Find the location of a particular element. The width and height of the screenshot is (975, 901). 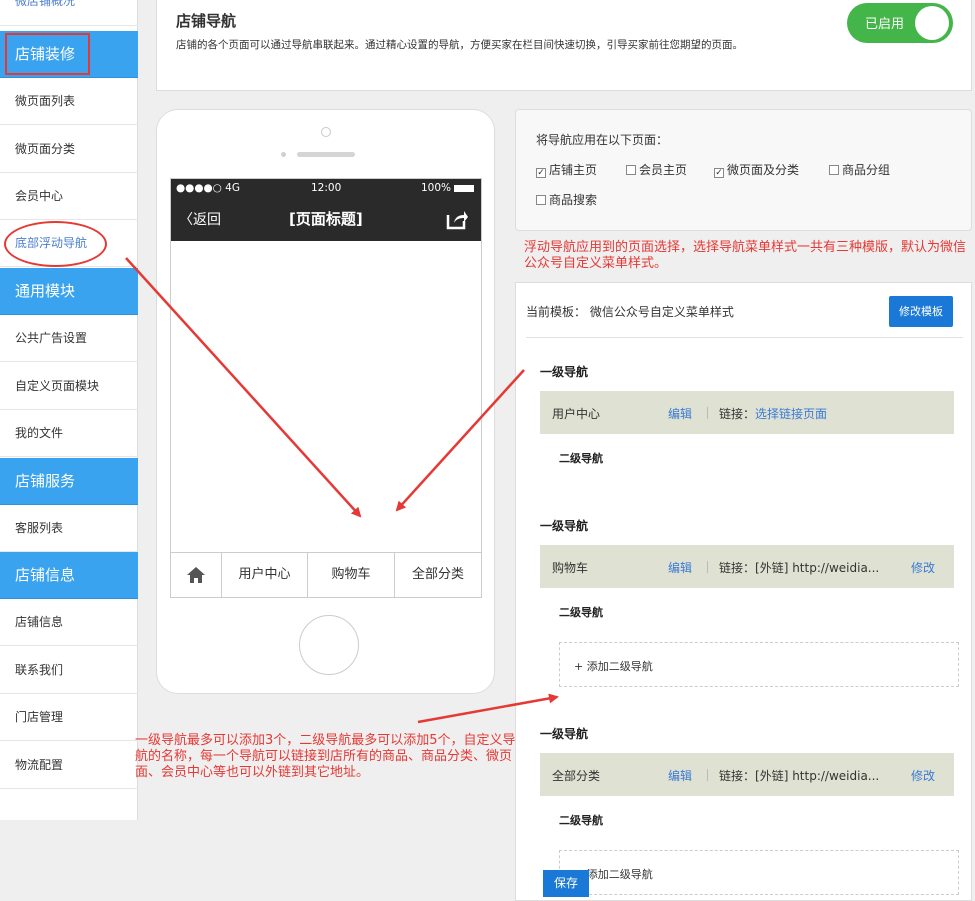

nav-item-user-center: 用户中心 编辑 链接：选择链接页面 is located at coordinates (747, 412).